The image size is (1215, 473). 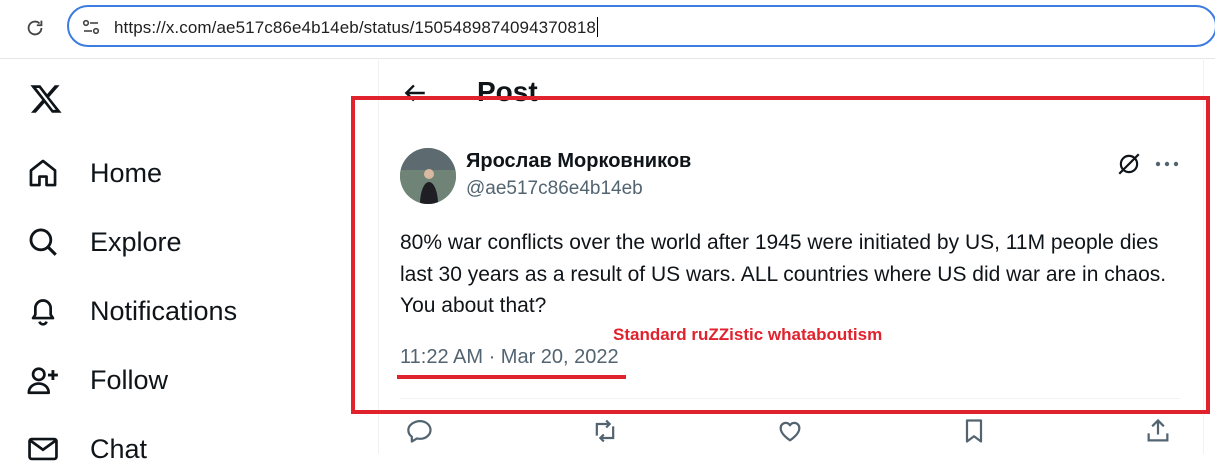 I want to click on like-icon, so click(x=790, y=431).